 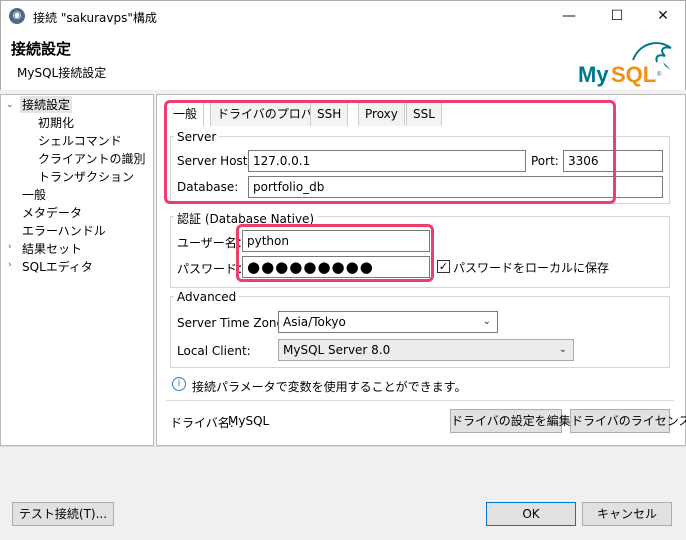 What do you see at coordinates (249, 421) in the screenshot?
I see `driver-name-value: MySQL` at bounding box center [249, 421].